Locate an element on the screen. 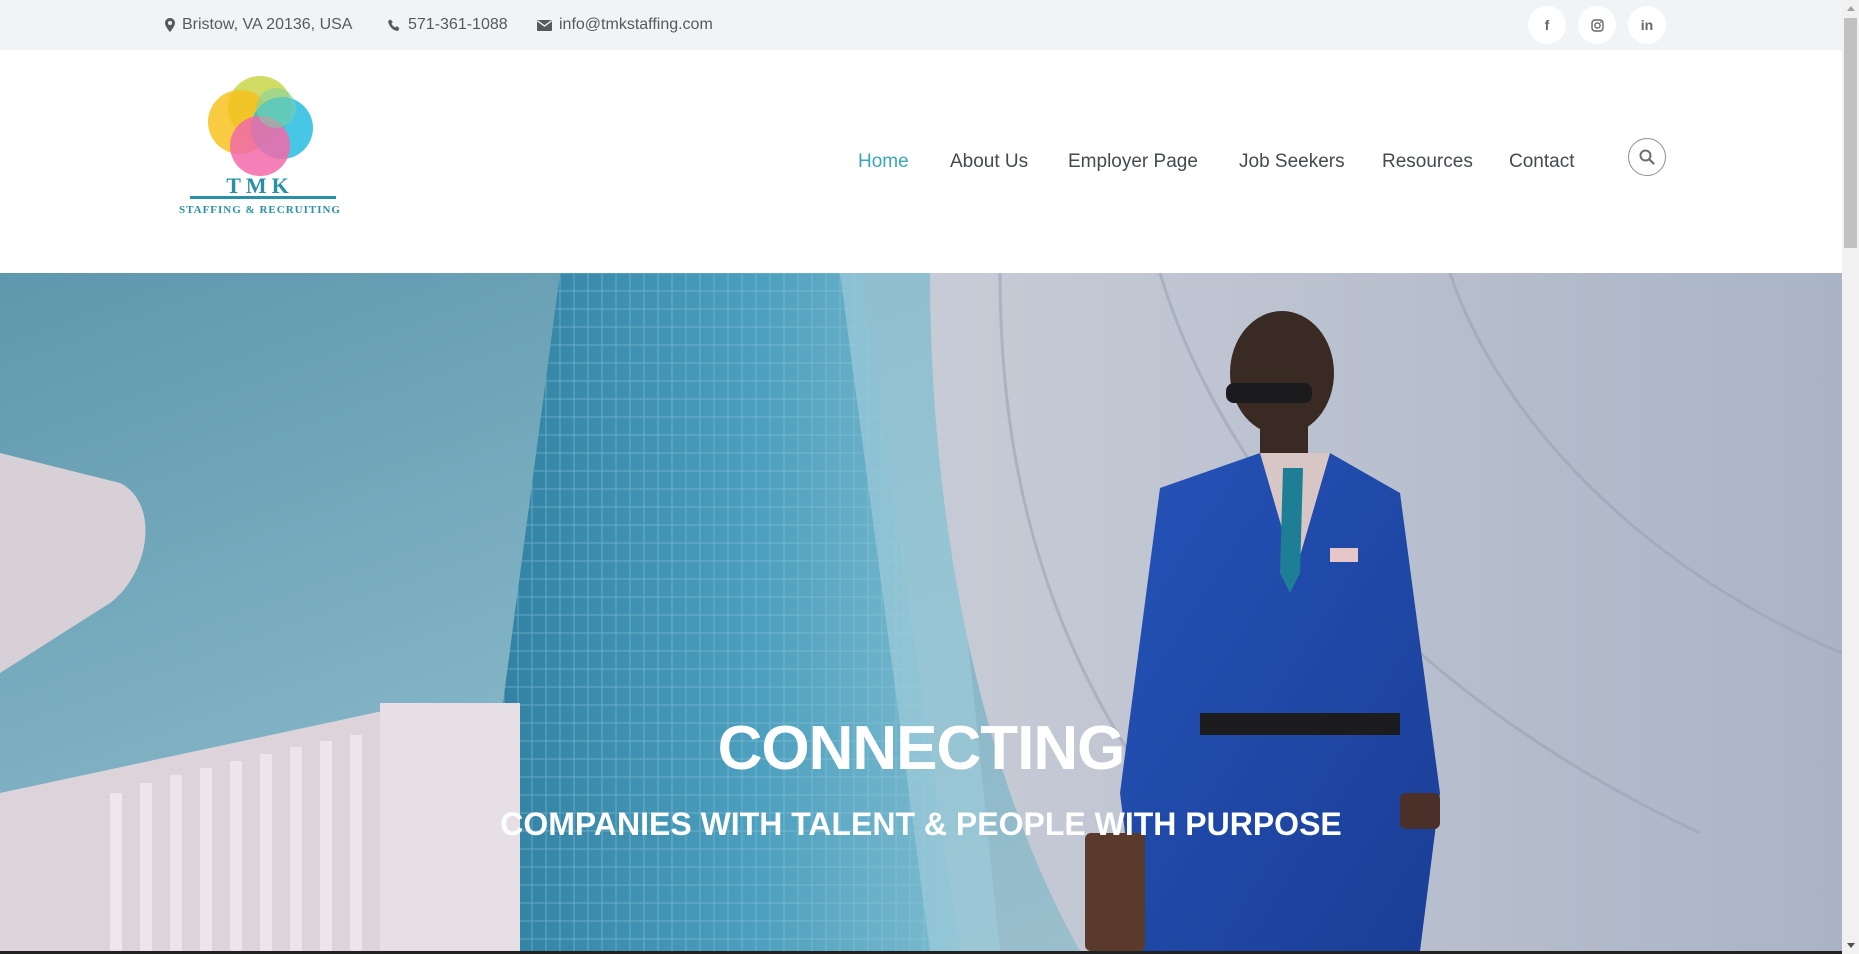 The image size is (1859, 954). facebook-icon: f is located at coordinates (1547, 25).